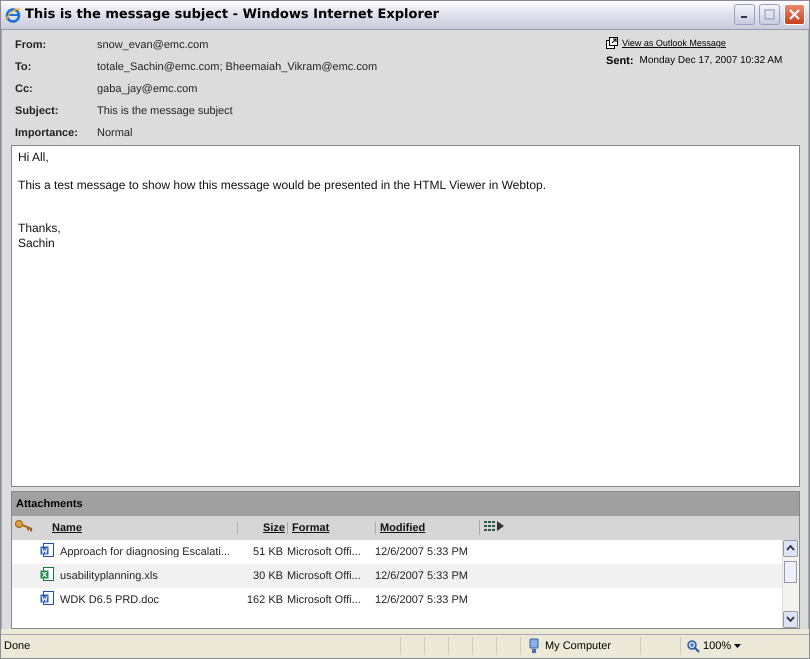 The image size is (810, 659). I want to click on column-chooser-icon, so click(495, 526).